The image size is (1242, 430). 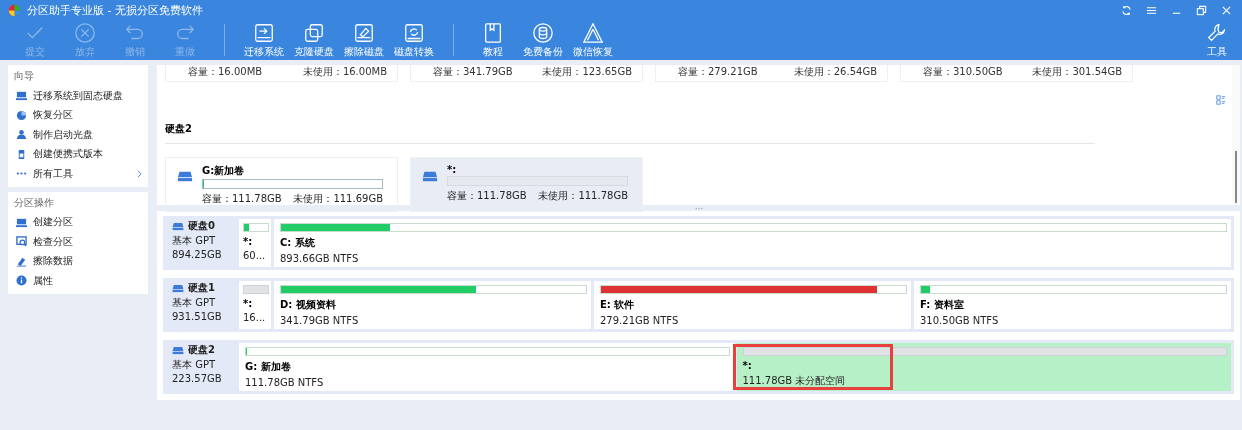 What do you see at coordinates (256, 289) in the screenshot?
I see `usage-bar` at bounding box center [256, 289].